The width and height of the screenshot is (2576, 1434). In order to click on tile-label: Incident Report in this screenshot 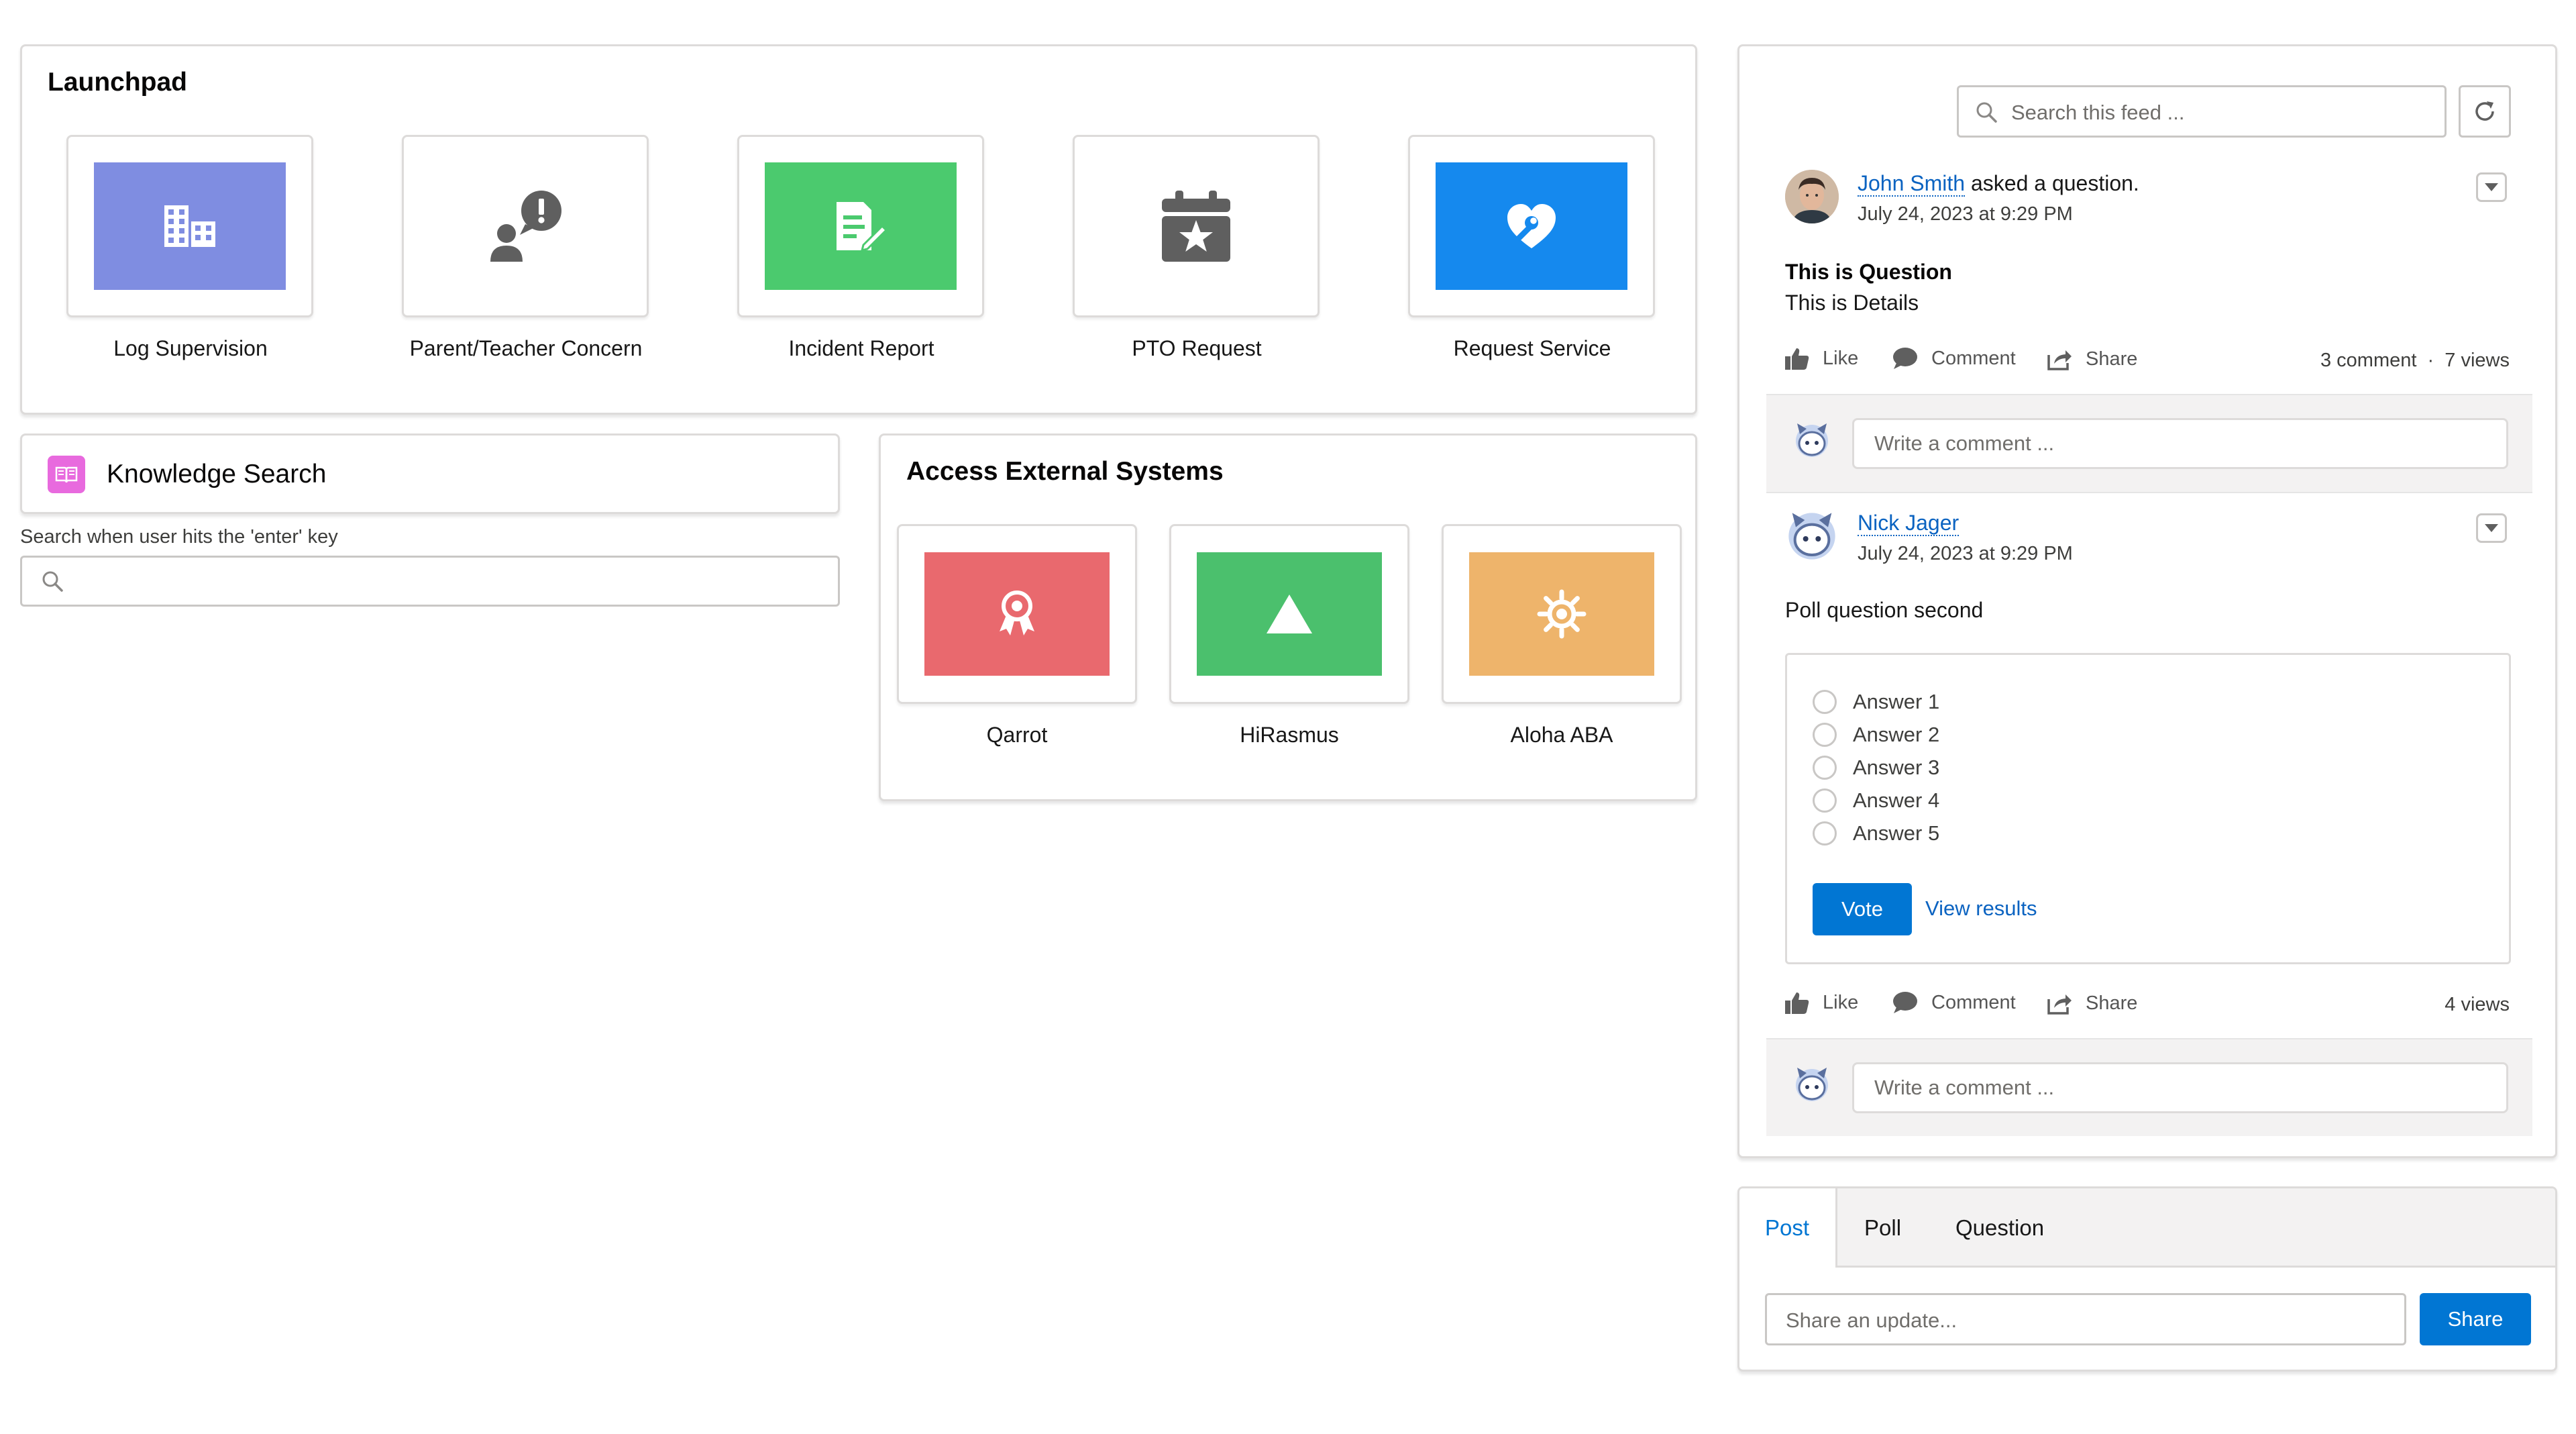, I will do `click(861, 348)`.